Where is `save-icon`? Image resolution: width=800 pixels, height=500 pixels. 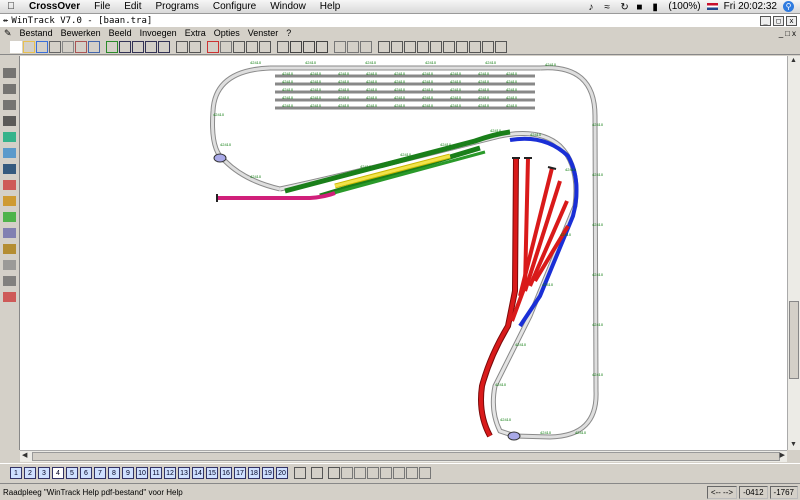
save-icon is located at coordinates (42, 46).